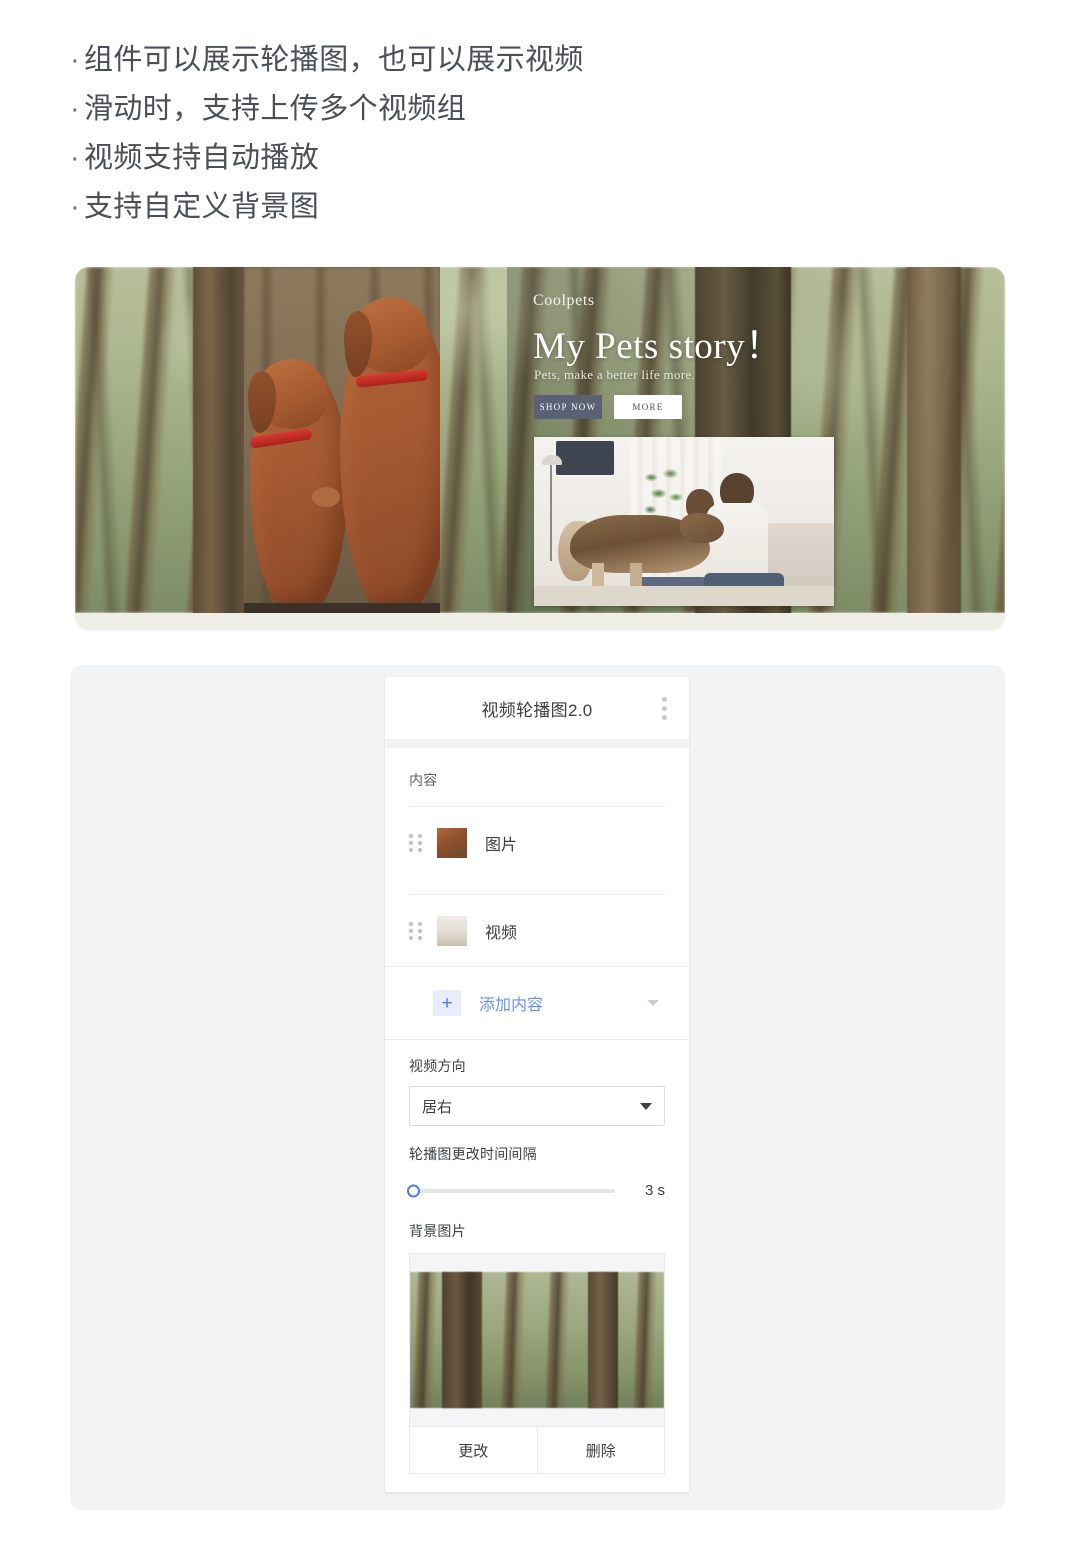 This screenshot has height=1552, width=1080. Describe the element at coordinates (551, 513) in the screenshot. I see `video-floor-lamp-stem` at that location.